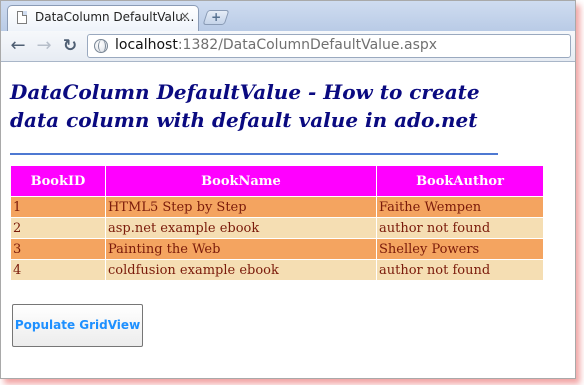 This screenshot has height=385, width=584. I want to click on cell-bookauthor: Shelley Powers, so click(460, 249).